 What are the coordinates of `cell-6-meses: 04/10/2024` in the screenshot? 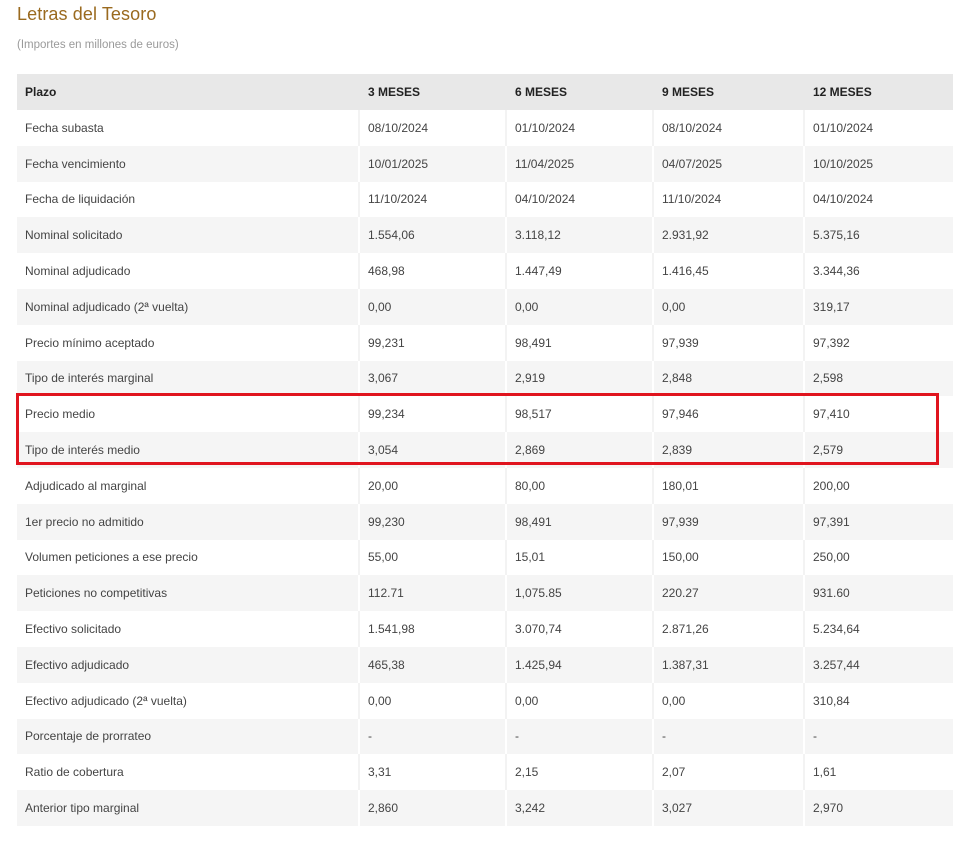 It's located at (579, 199).